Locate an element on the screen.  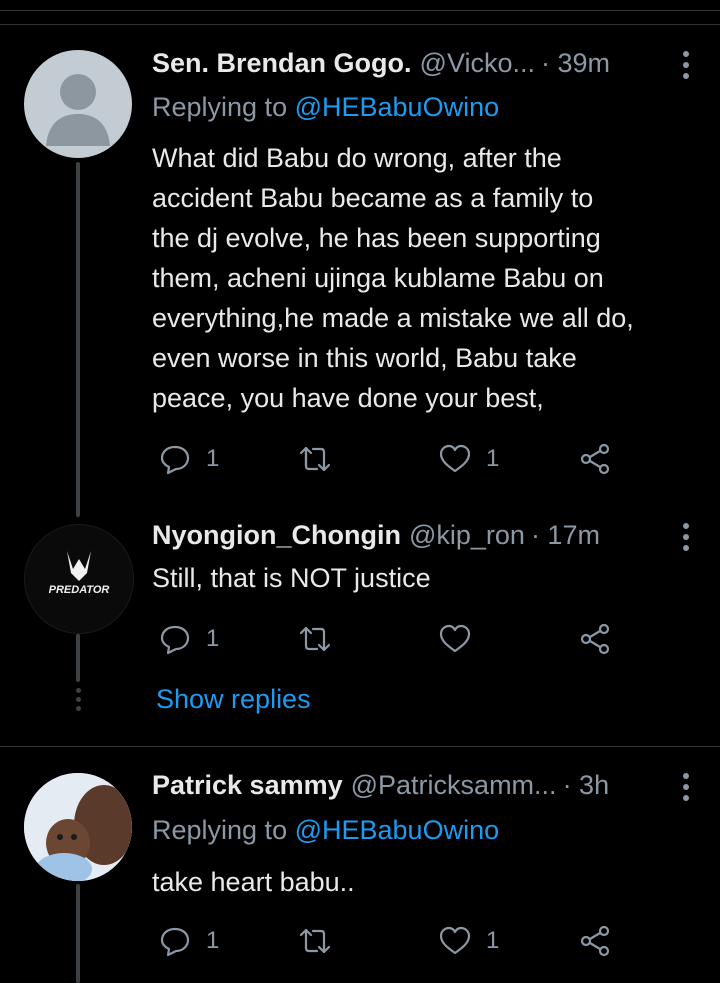
section-divider is located at coordinates (360, 746).